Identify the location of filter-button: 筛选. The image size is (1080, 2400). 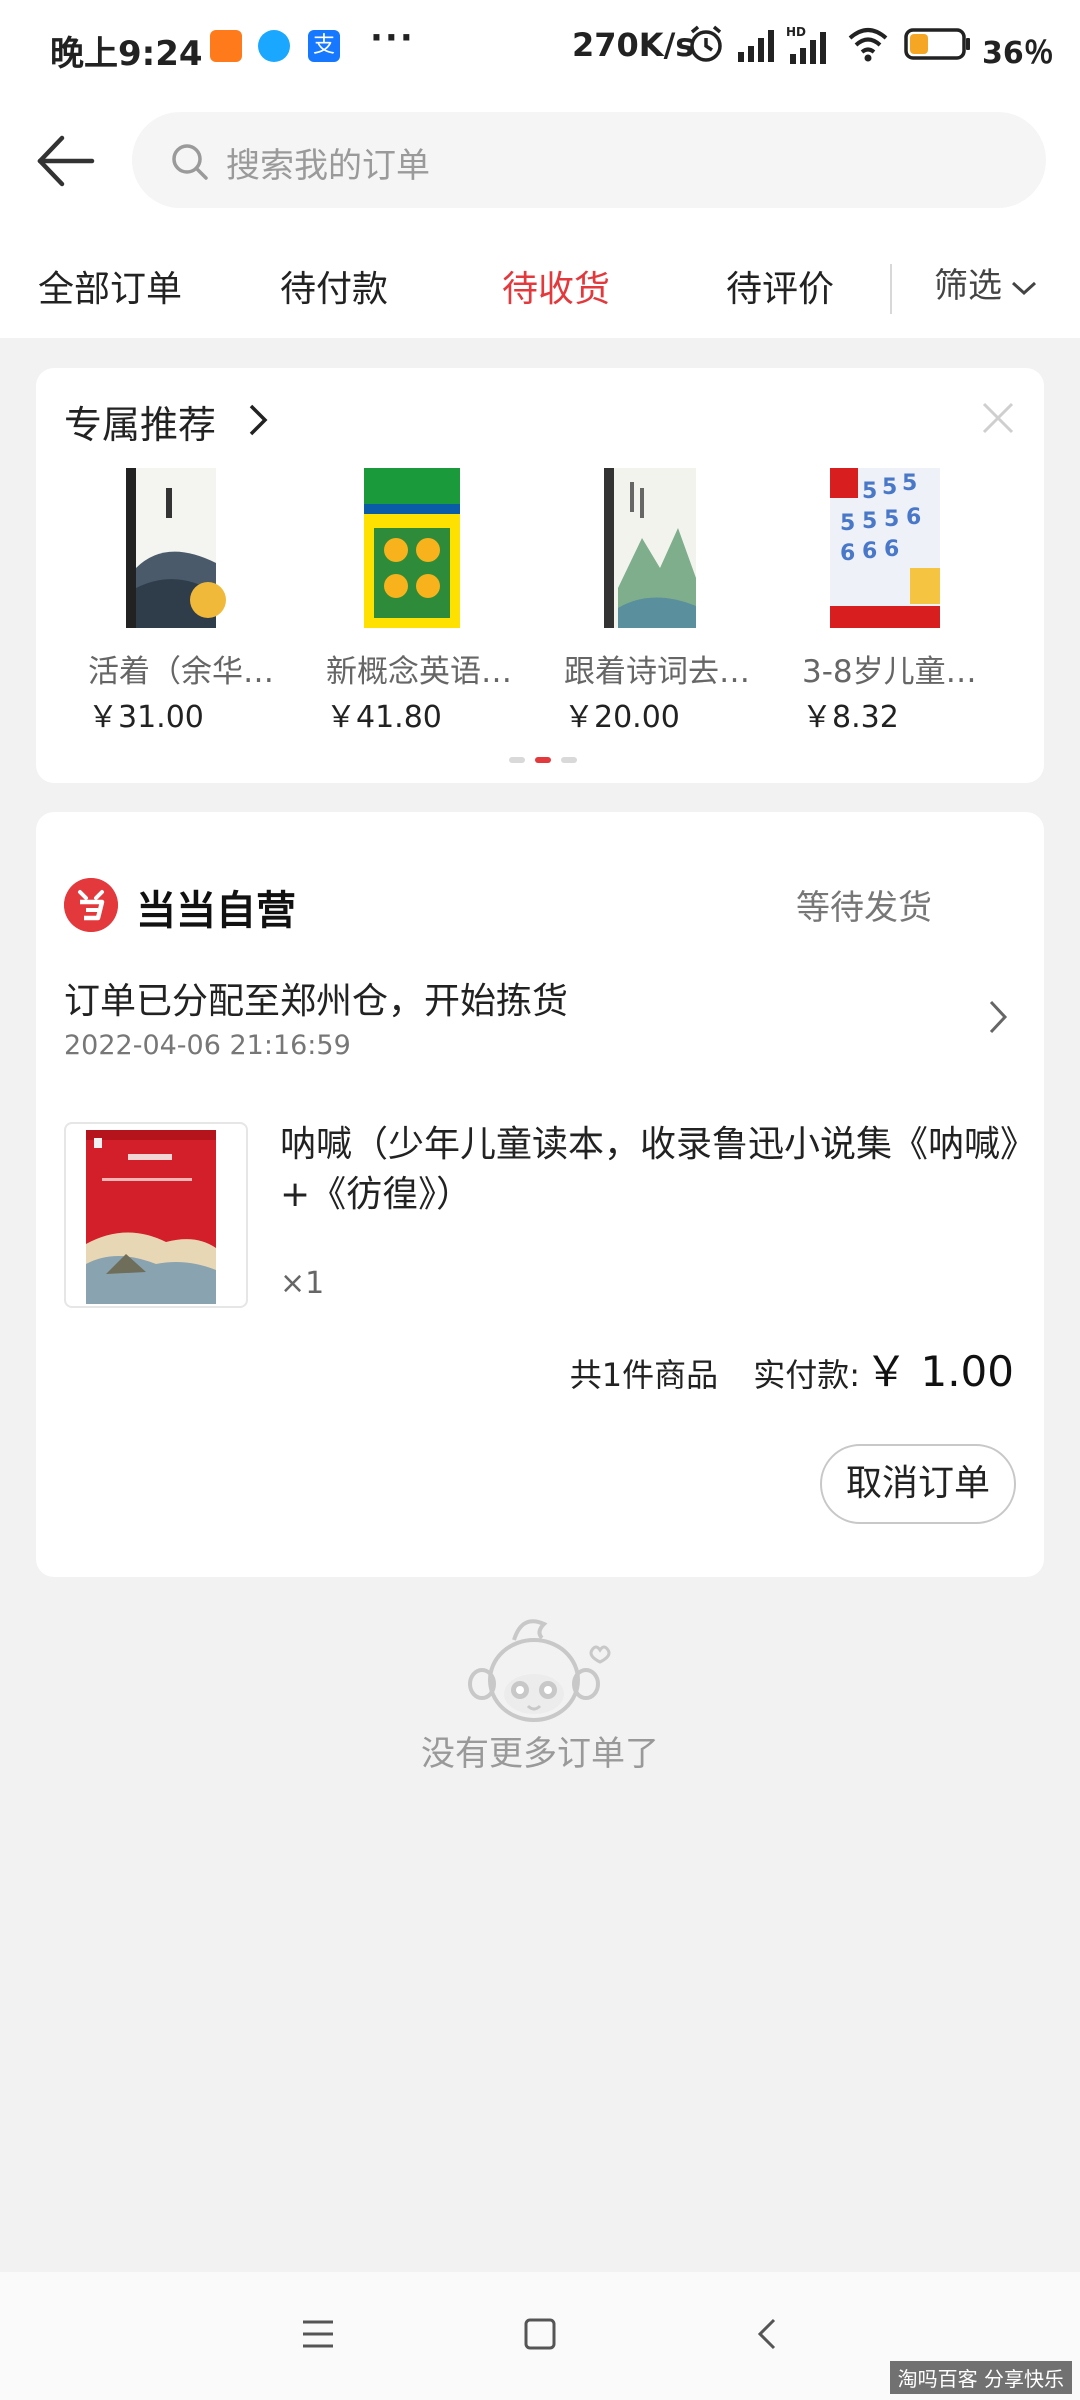
(986, 282).